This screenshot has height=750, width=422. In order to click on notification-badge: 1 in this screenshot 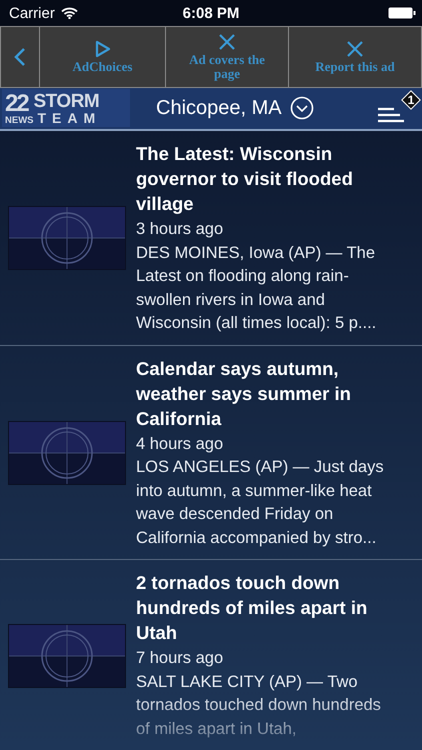, I will do `click(411, 100)`.